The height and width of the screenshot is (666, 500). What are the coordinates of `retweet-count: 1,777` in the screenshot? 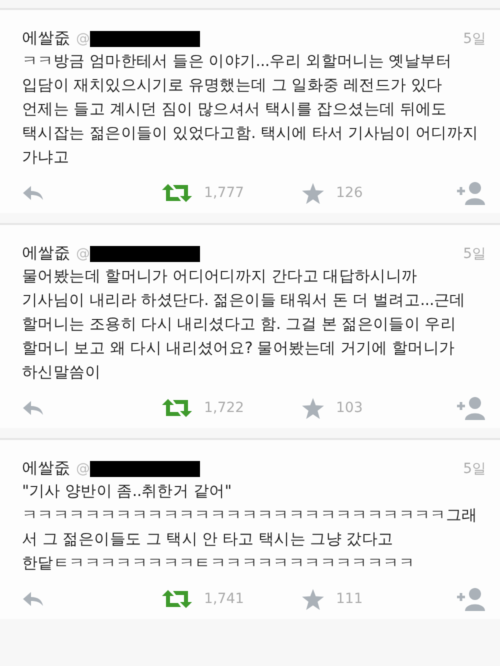 It's located at (224, 193).